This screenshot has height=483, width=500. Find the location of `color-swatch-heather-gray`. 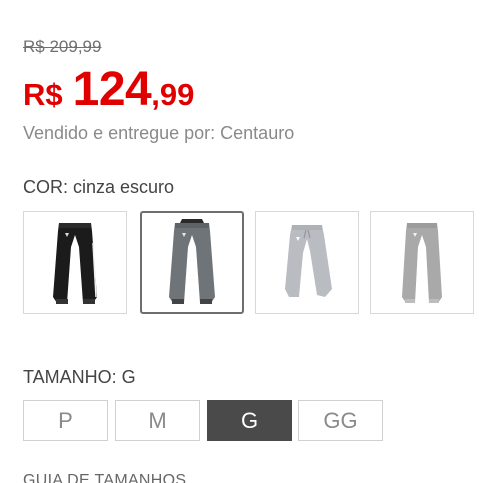

color-swatch-heather-gray is located at coordinates (422, 262).